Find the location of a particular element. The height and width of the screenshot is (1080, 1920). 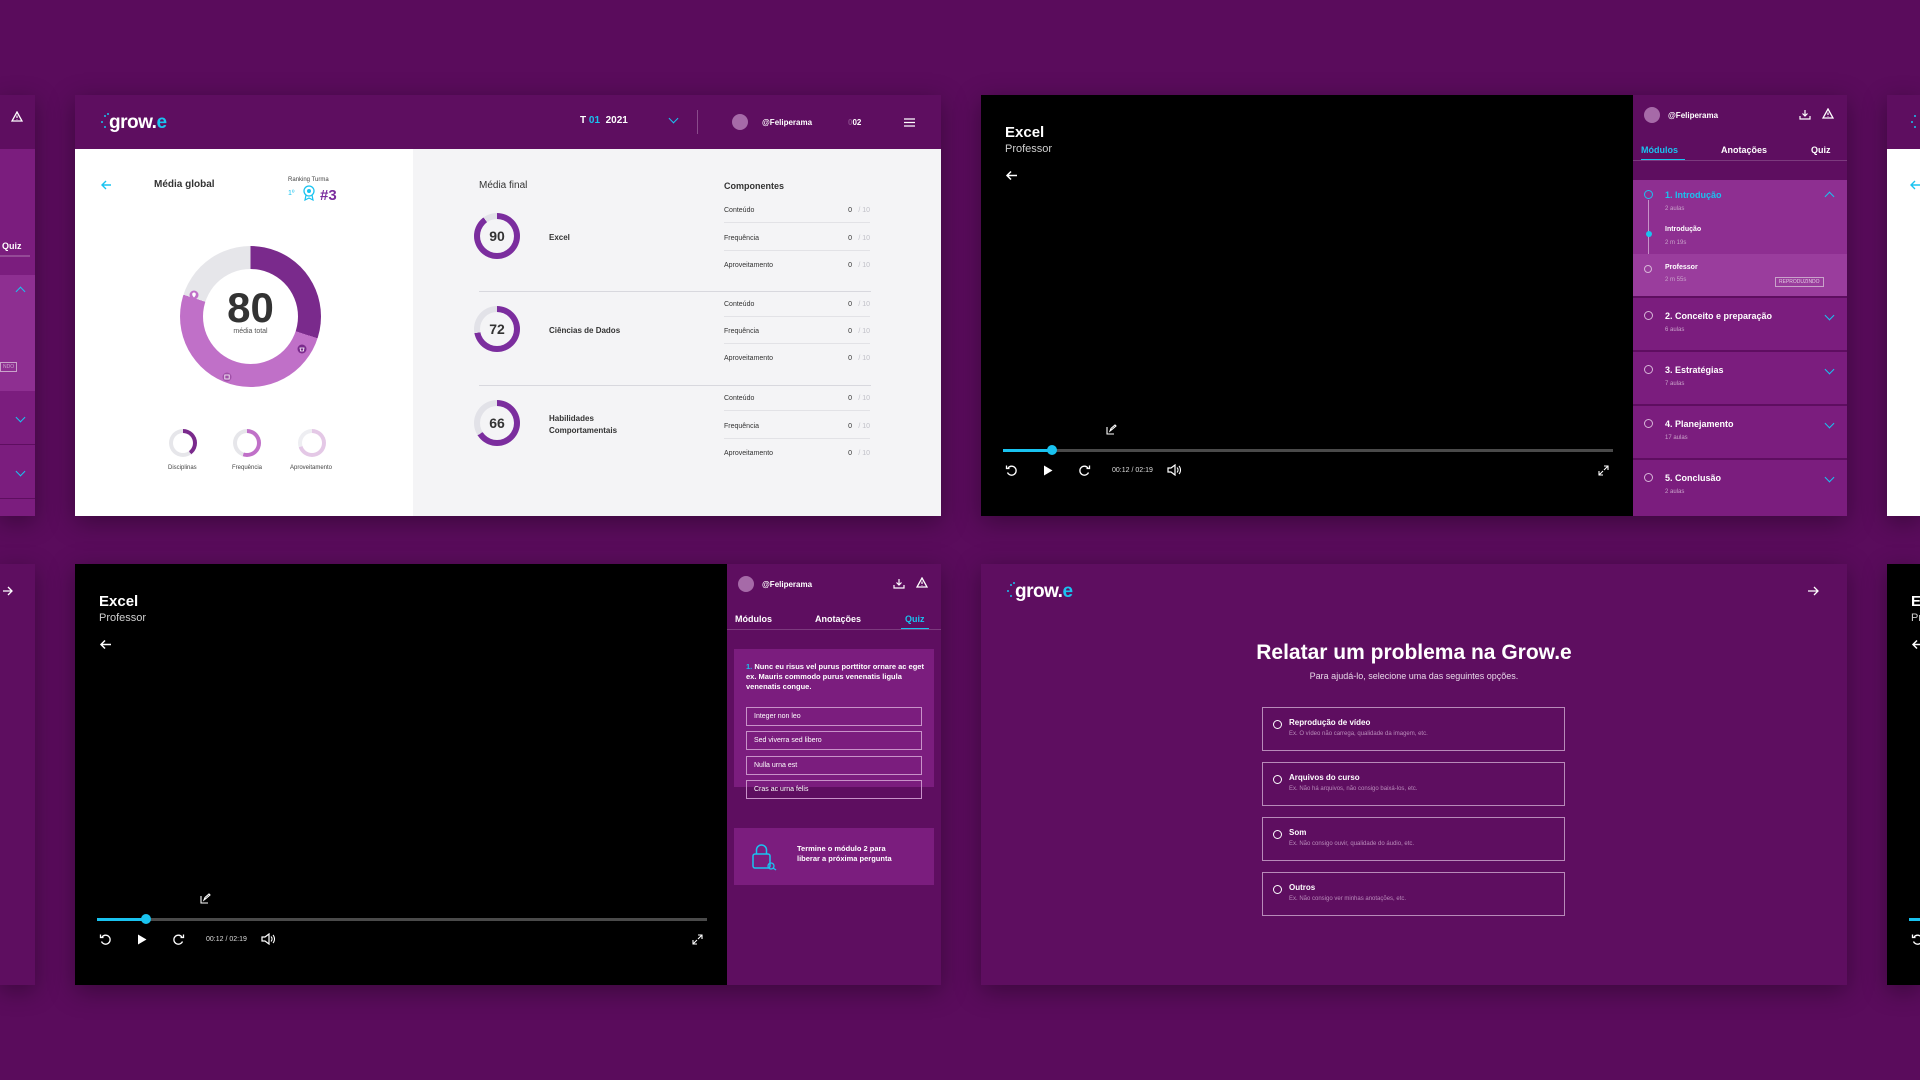

subject-name: Ciências de Dados is located at coordinates (584, 330).